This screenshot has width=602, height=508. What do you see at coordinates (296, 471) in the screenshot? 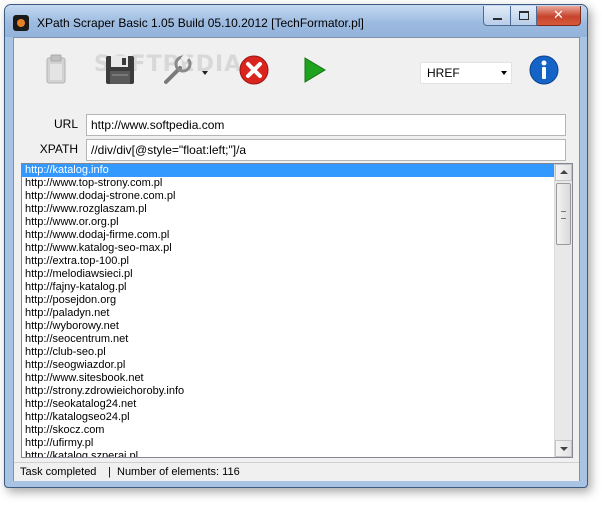
I see `status-bar: Task completed | Number of elements: 116` at bounding box center [296, 471].